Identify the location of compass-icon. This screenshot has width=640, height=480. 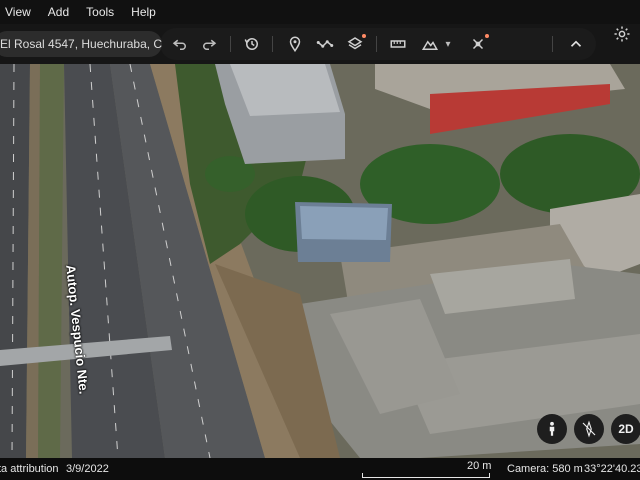
(589, 429).